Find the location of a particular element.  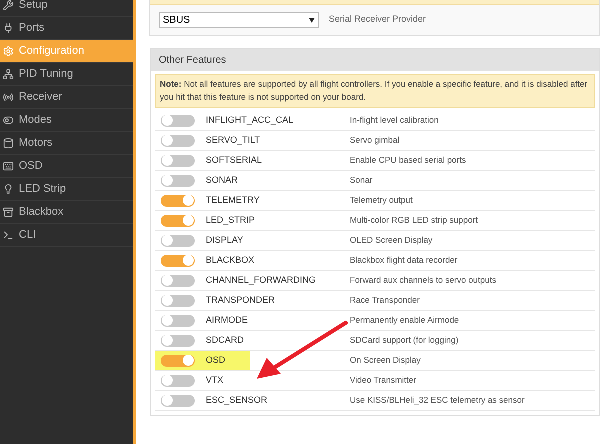

feature-name: VTX is located at coordinates (215, 380).